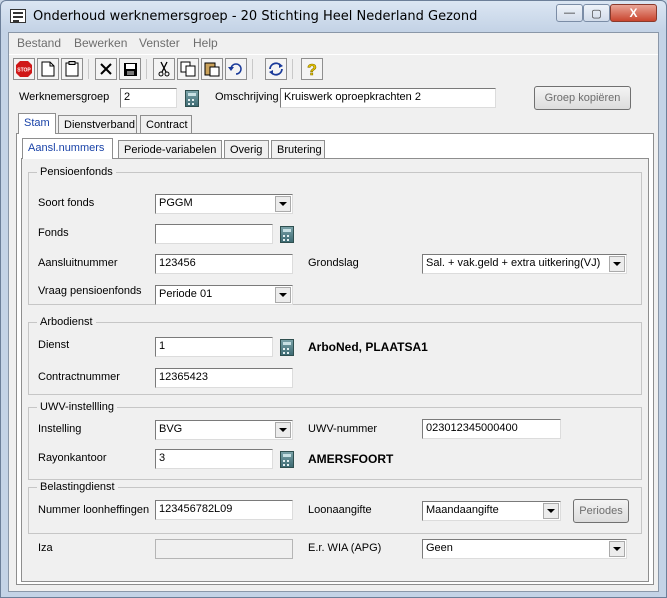 This screenshot has width=667, height=598. I want to click on new-document-icon, so click(48, 69).